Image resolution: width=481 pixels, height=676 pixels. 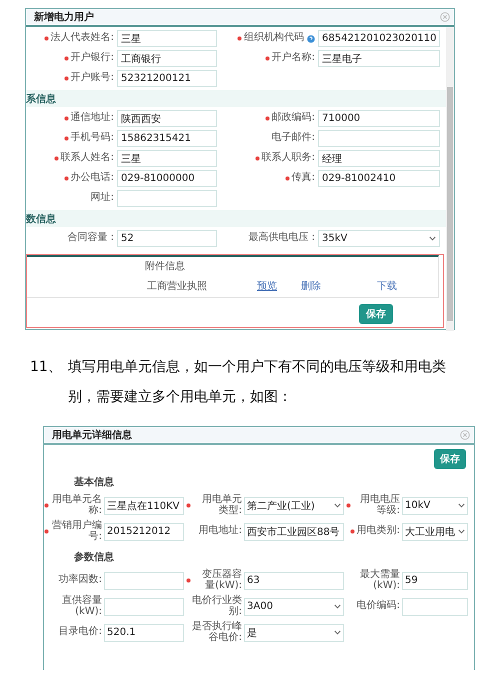 What do you see at coordinates (216, 632) in the screenshot?
I see `field-label: 是否执行峰谷电价:` at bounding box center [216, 632].